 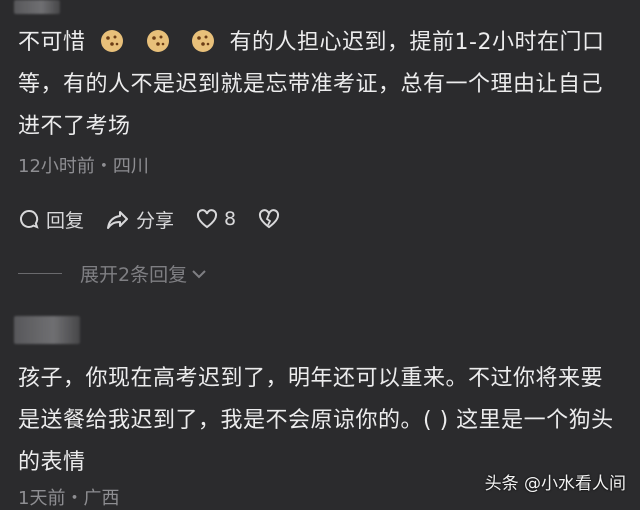 I want to click on comment-meta: 1天前・广西, so click(x=69, y=498).